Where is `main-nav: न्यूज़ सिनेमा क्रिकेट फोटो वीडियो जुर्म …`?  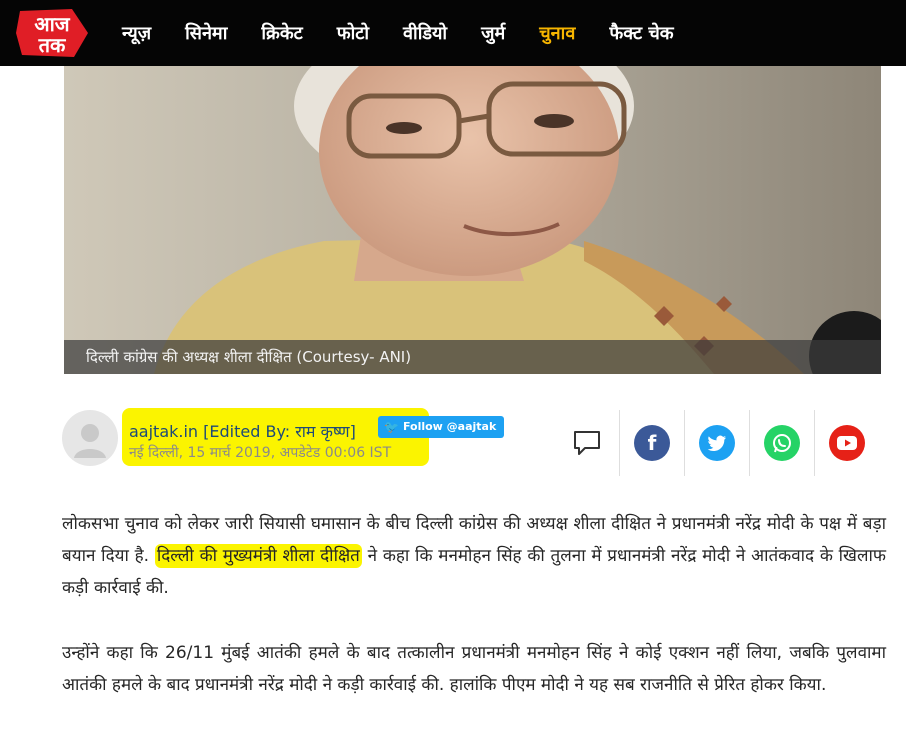
main-nav: न्यूज़ सिनेमा क्रिकेट फोटो वीडियो जुर्म … is located at coordinates (415, 33).